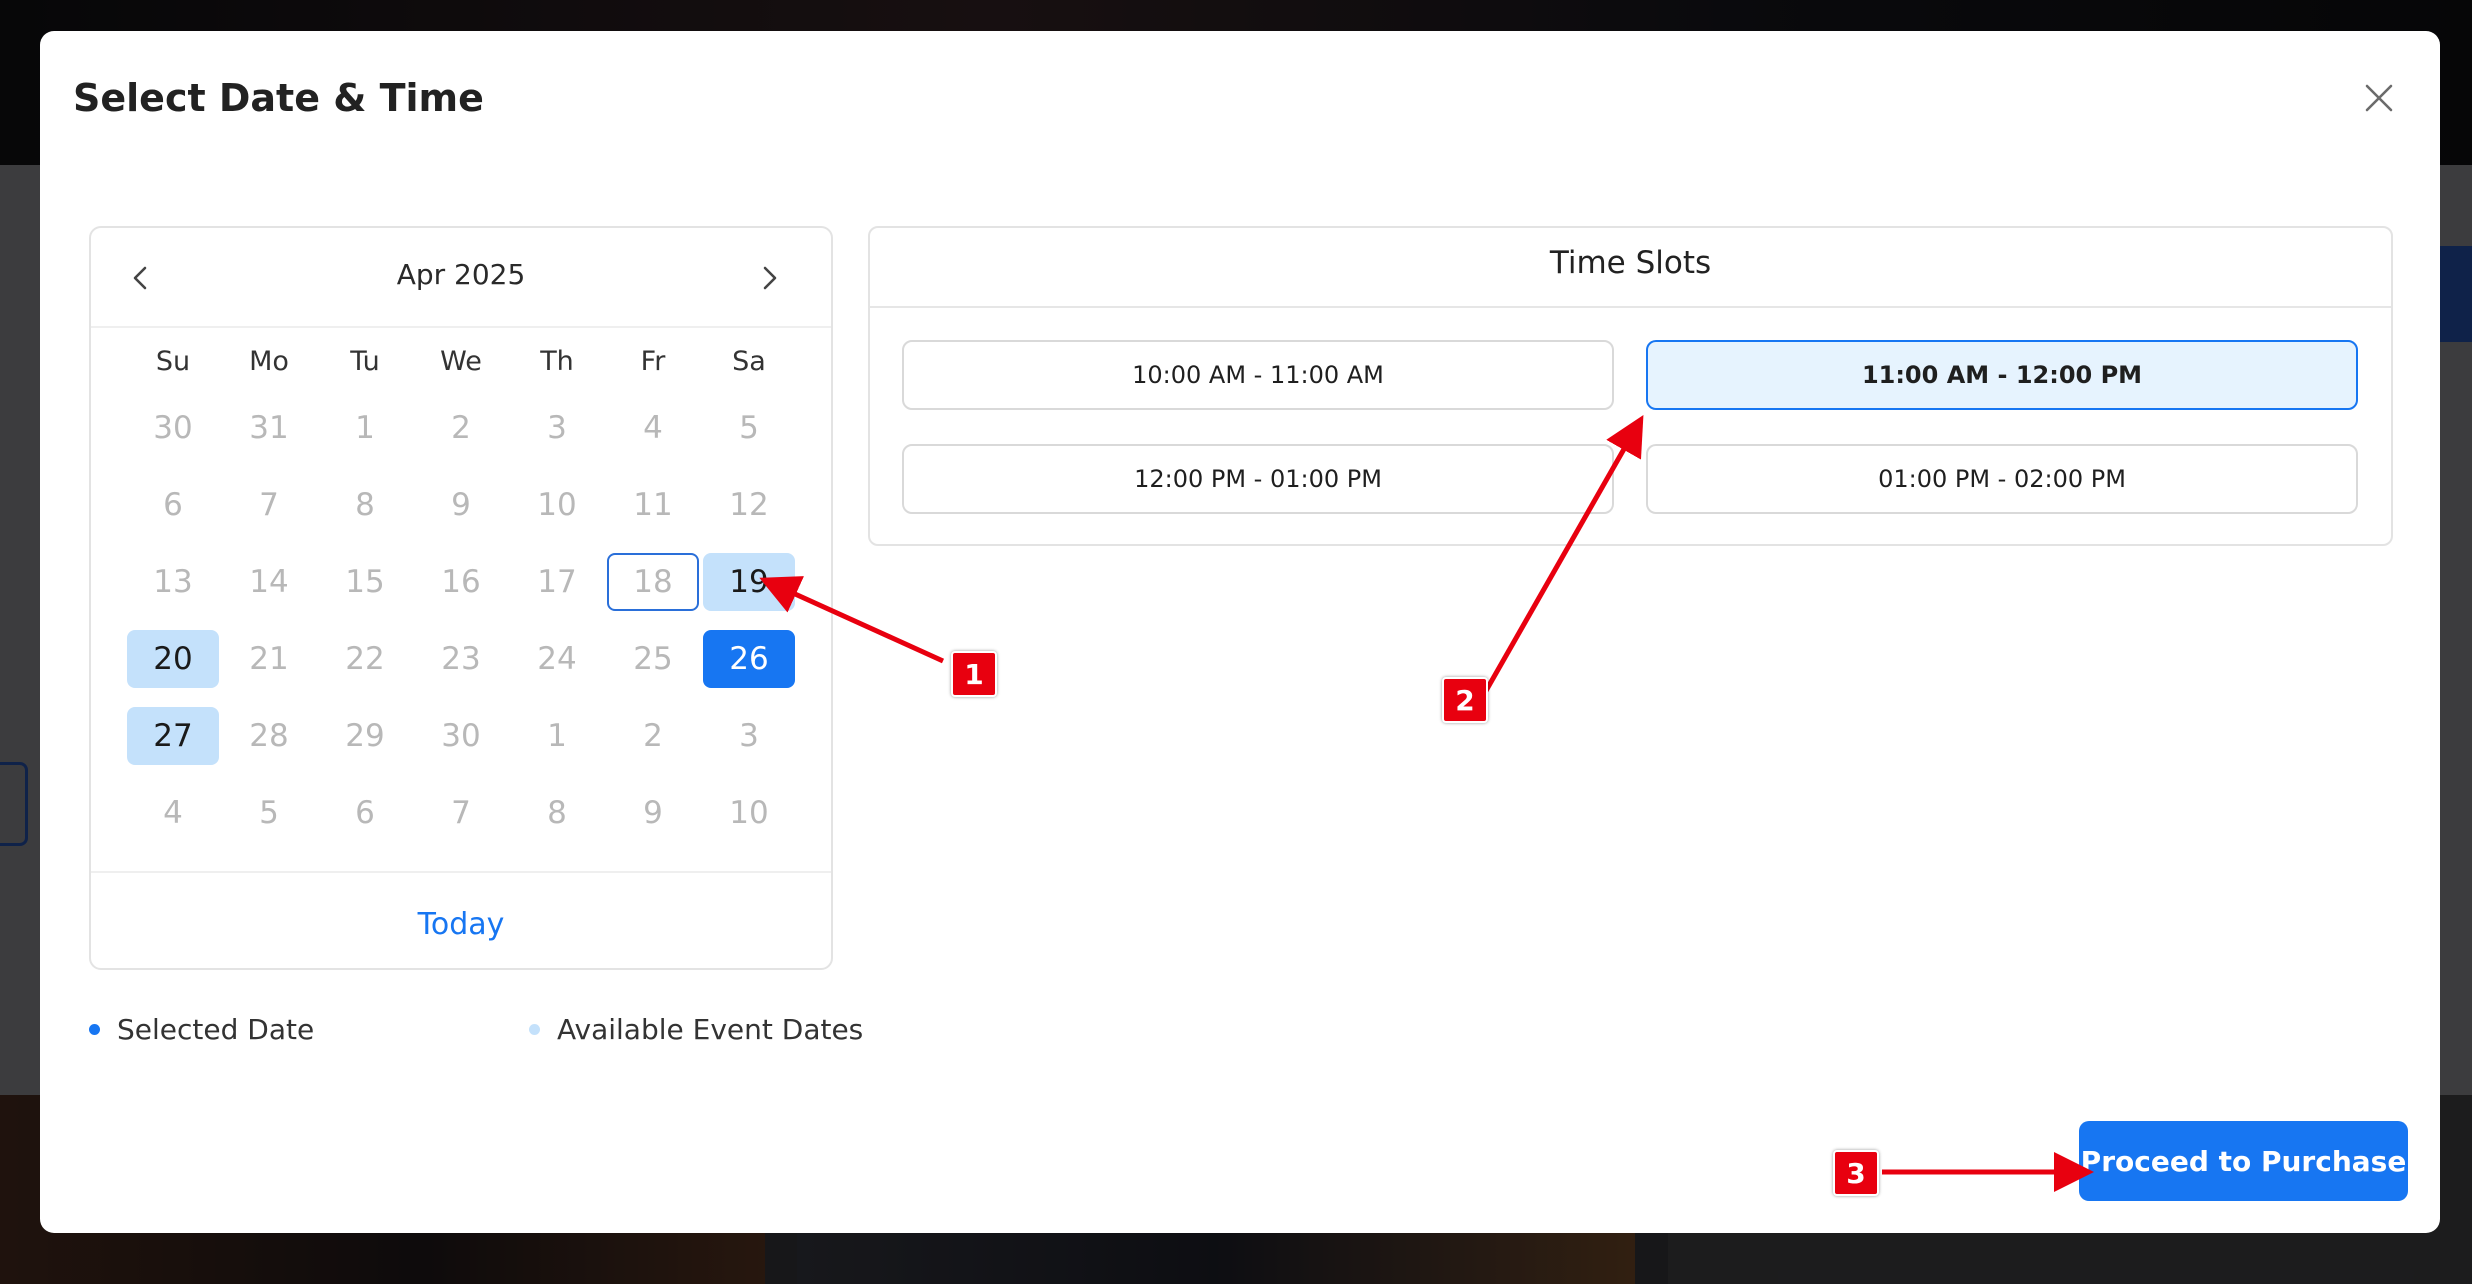  I want to click on legend-dot-selected, so click(94, 1029).